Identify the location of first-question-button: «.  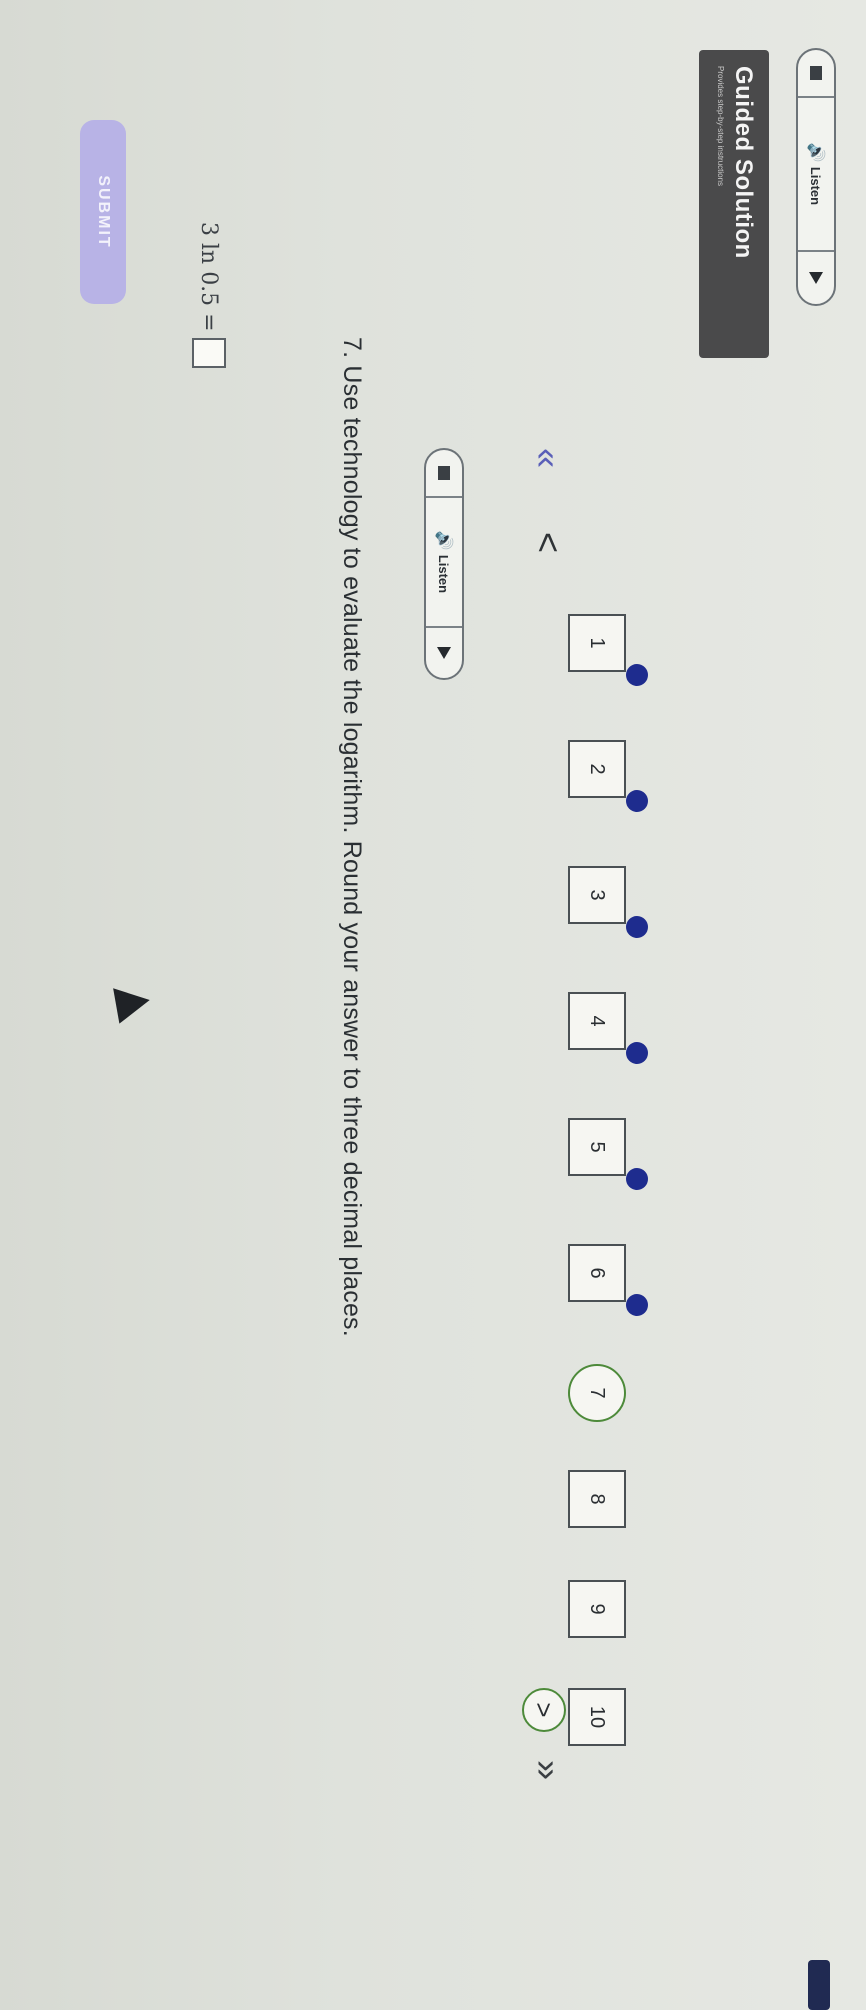
(548, 458).